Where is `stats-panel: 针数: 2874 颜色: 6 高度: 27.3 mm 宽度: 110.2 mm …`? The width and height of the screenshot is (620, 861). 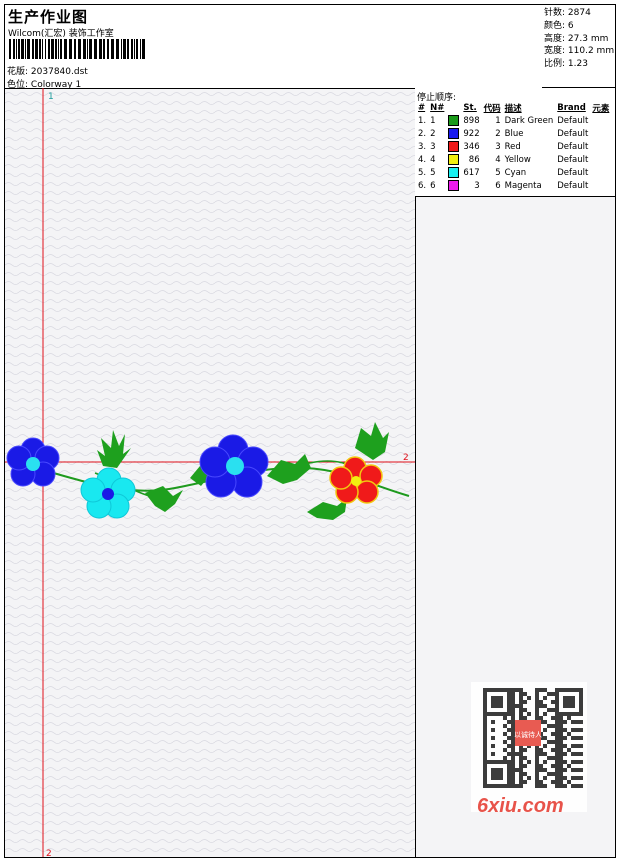
stats-panel: 针数: 2874 颜色: 6 高度: 27.3 mm 宽度: 110.2 mm … is located at coordinates (578, 46).